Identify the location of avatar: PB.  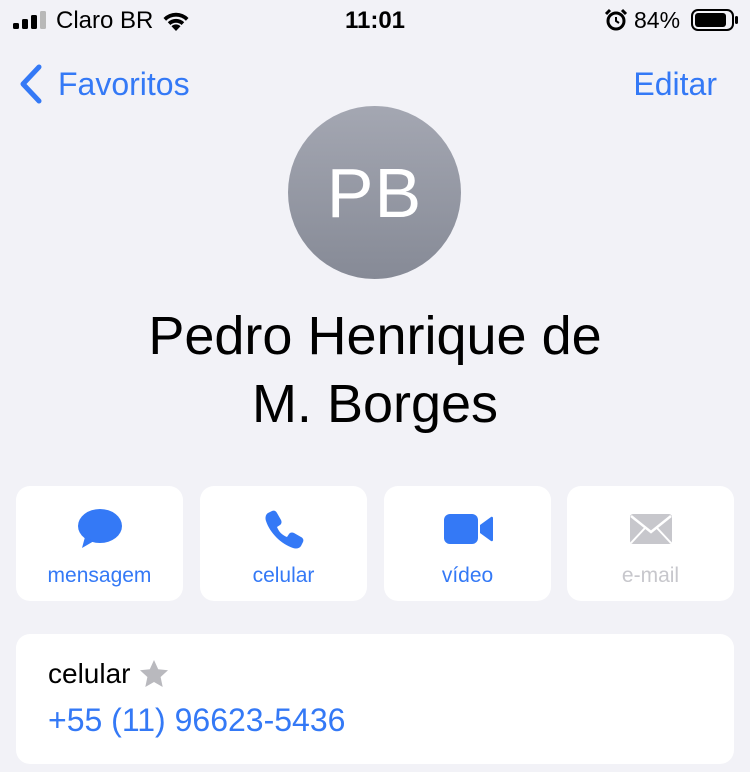
(374, 192).